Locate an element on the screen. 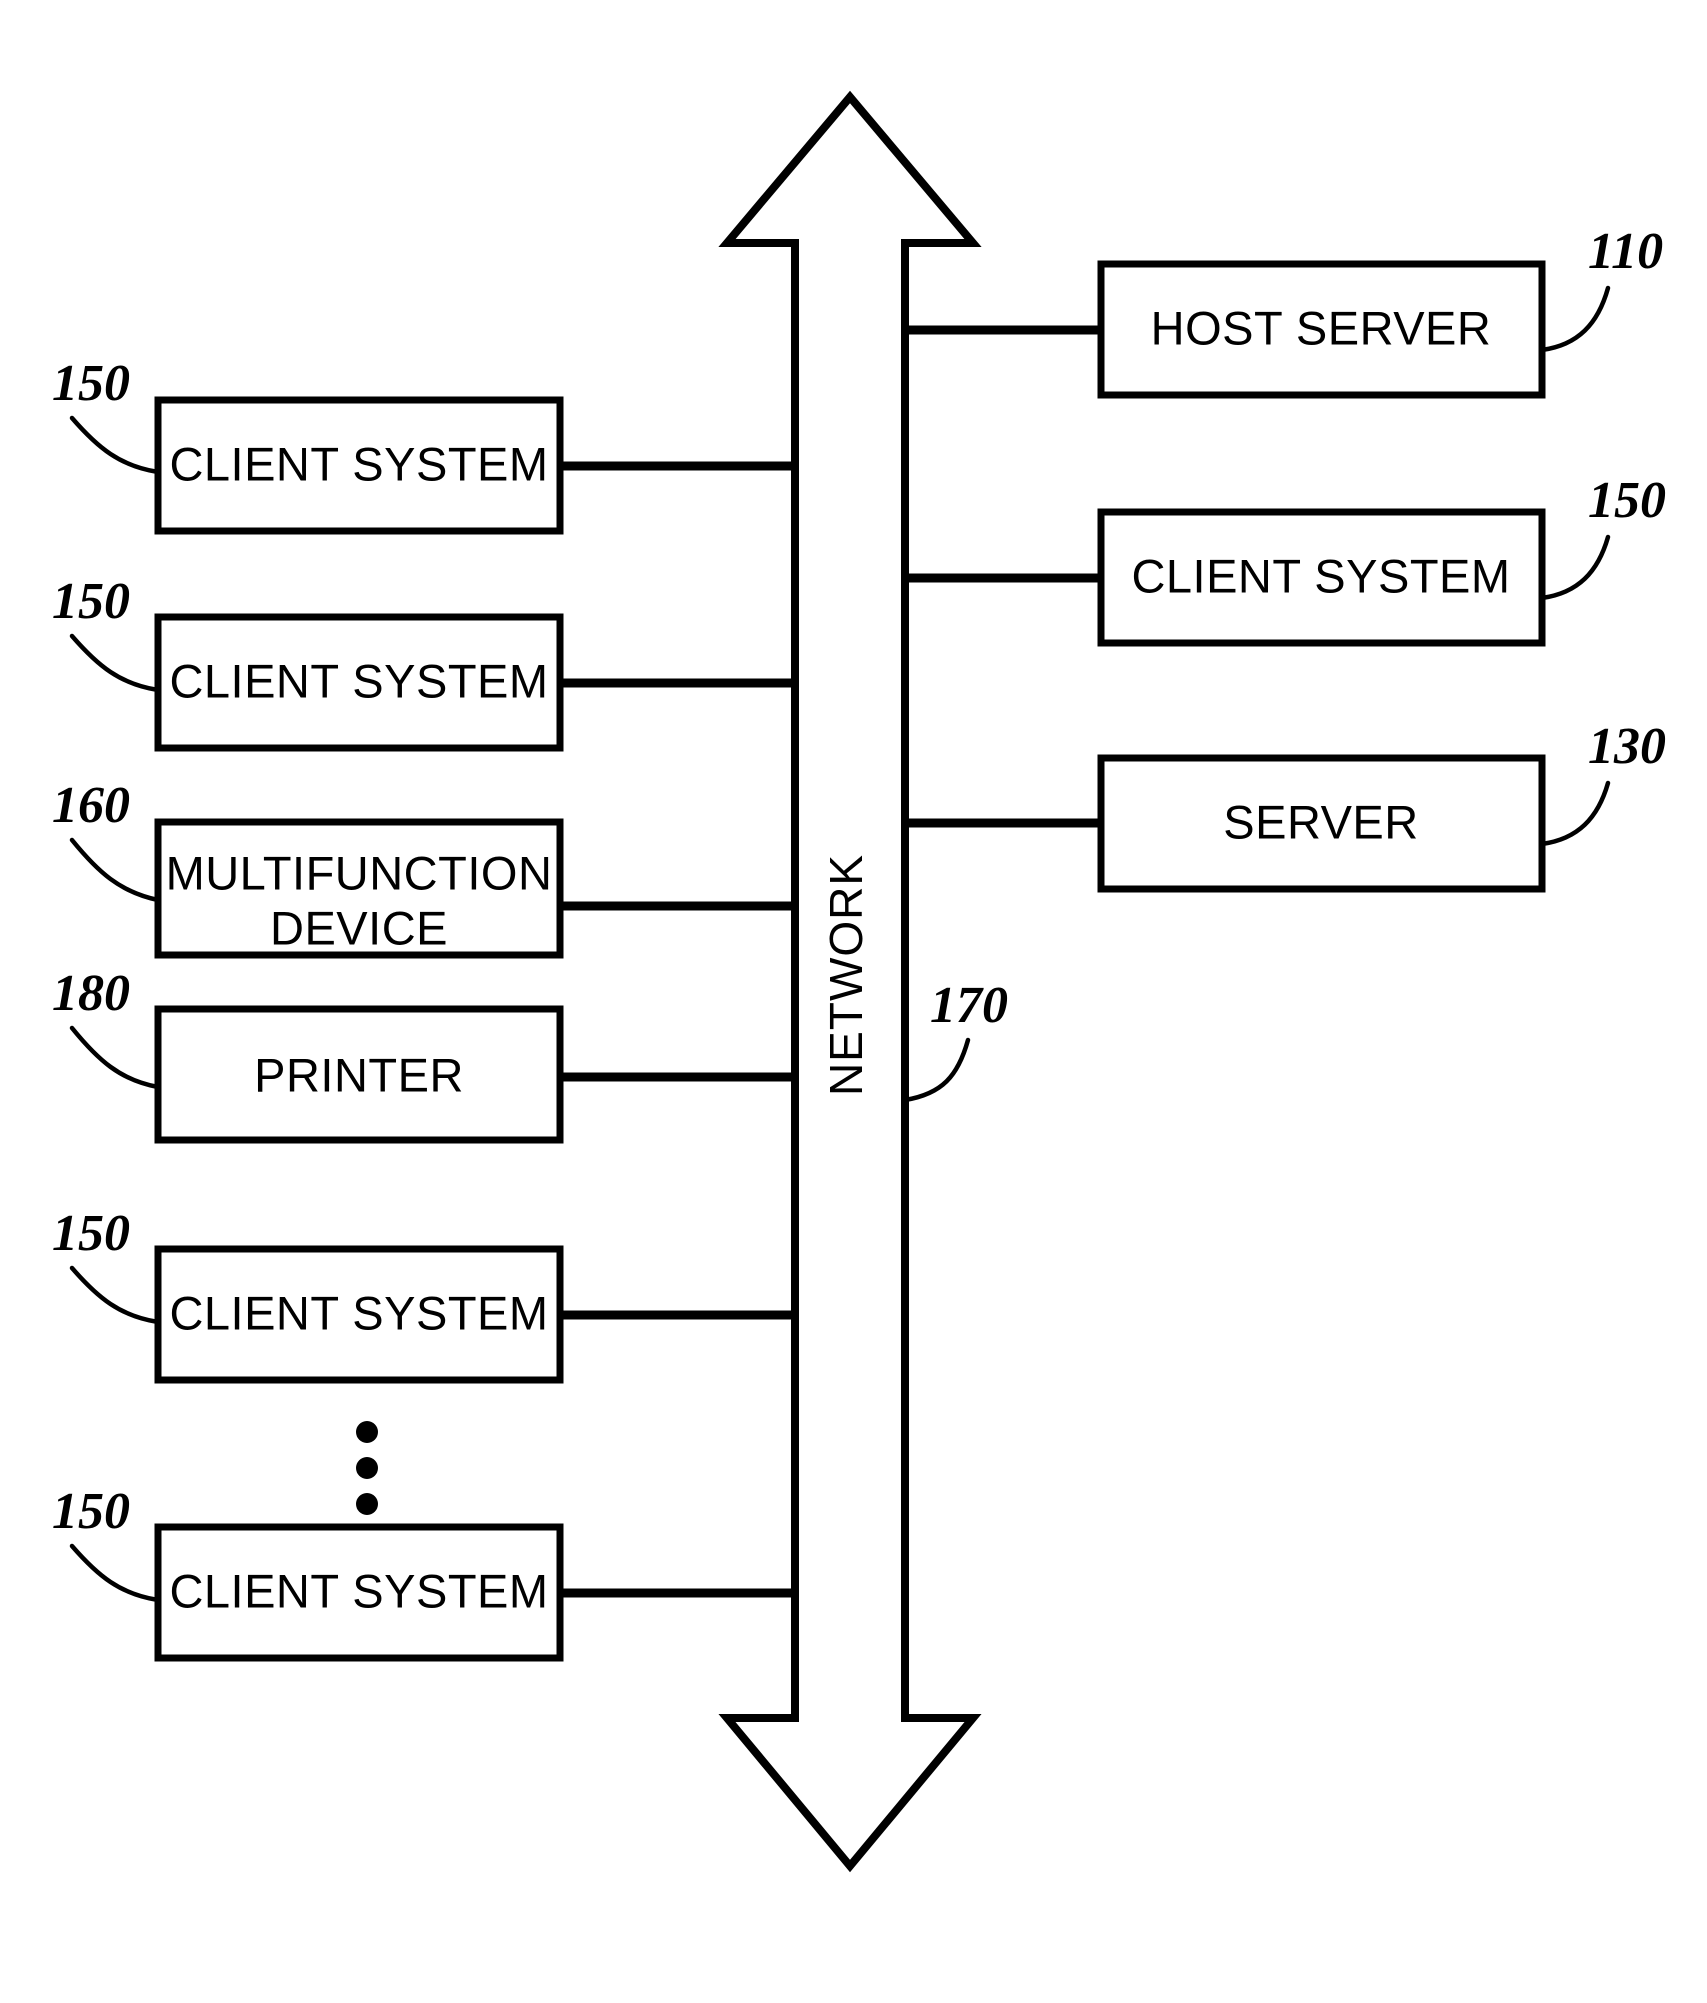  node-label: HOST SERVER is located at coordinates (1321, 327).